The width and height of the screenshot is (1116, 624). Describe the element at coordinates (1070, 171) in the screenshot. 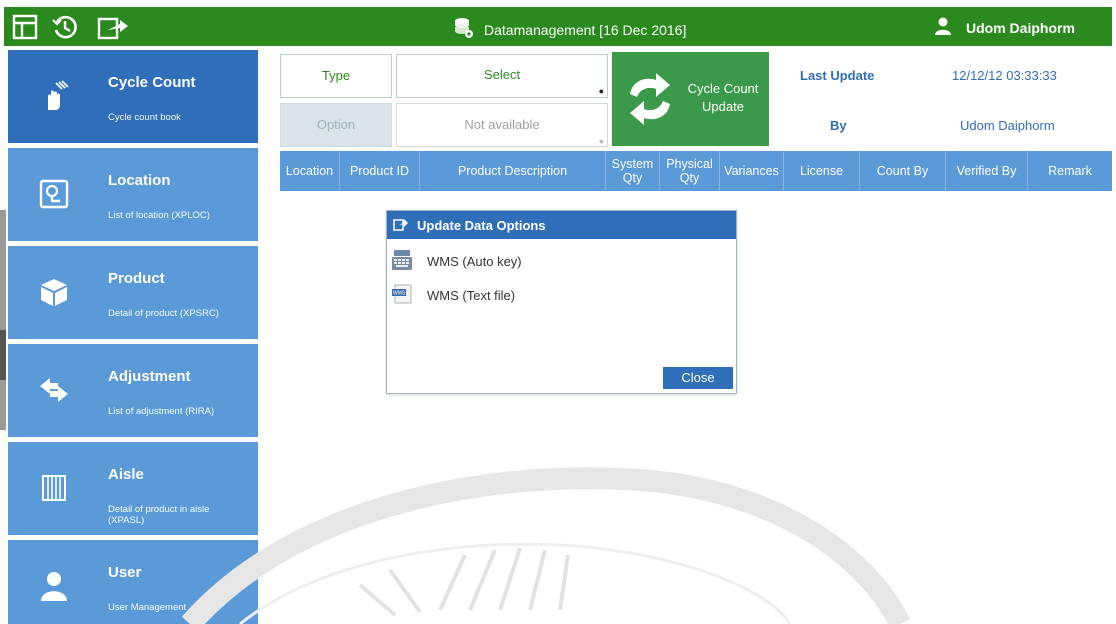

I see `column-header: Remark` at that location.